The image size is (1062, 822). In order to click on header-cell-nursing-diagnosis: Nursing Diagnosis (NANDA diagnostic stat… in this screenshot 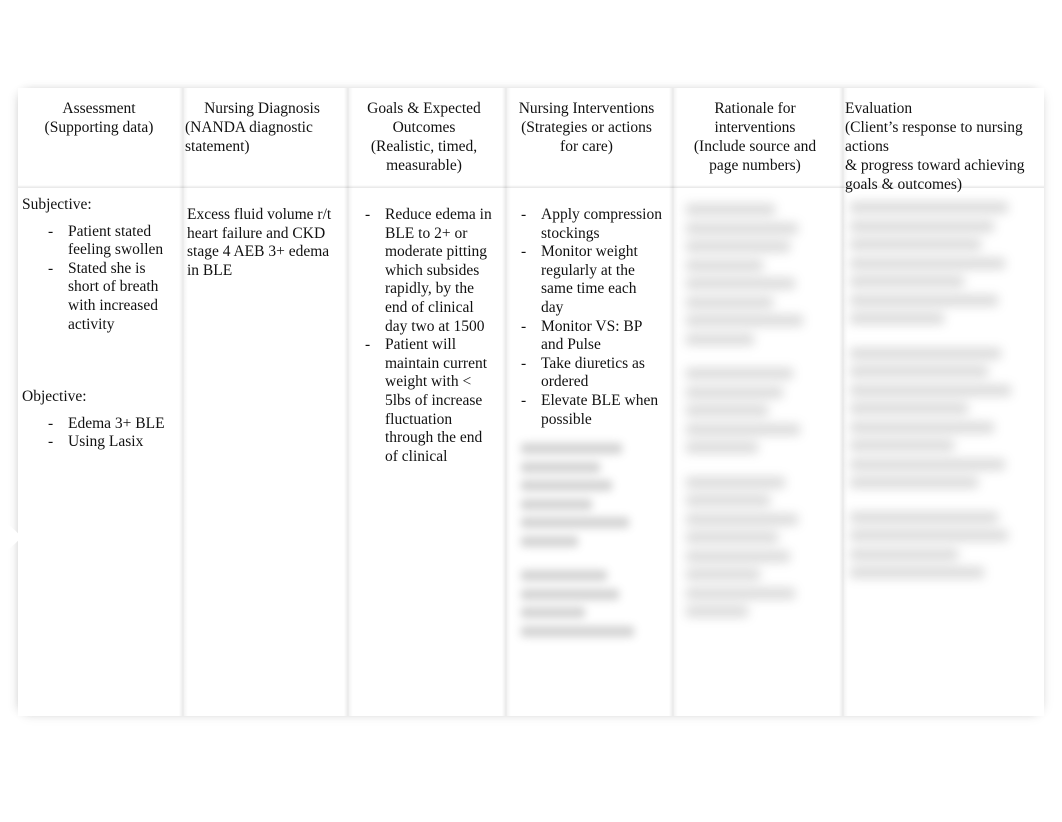, I will do `click(262, 122)`.